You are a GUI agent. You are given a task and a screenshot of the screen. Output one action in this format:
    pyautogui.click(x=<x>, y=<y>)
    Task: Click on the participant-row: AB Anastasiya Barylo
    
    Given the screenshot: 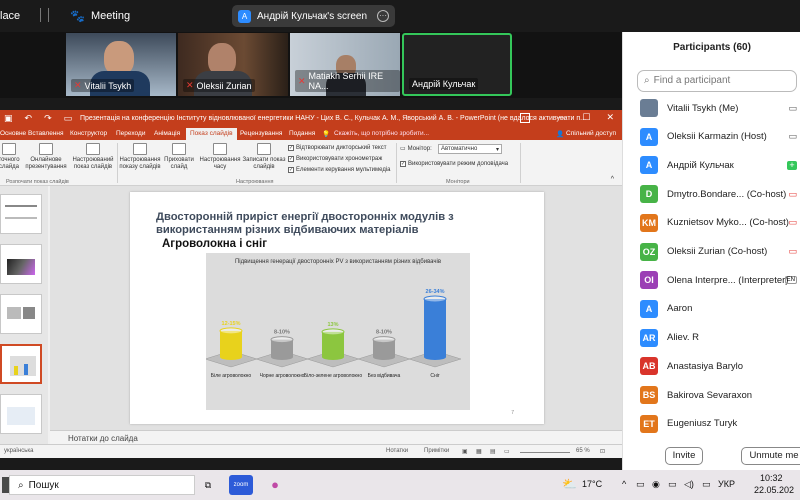 What is the action you would take?
    pyautogui.click(x=711, y=366)
    